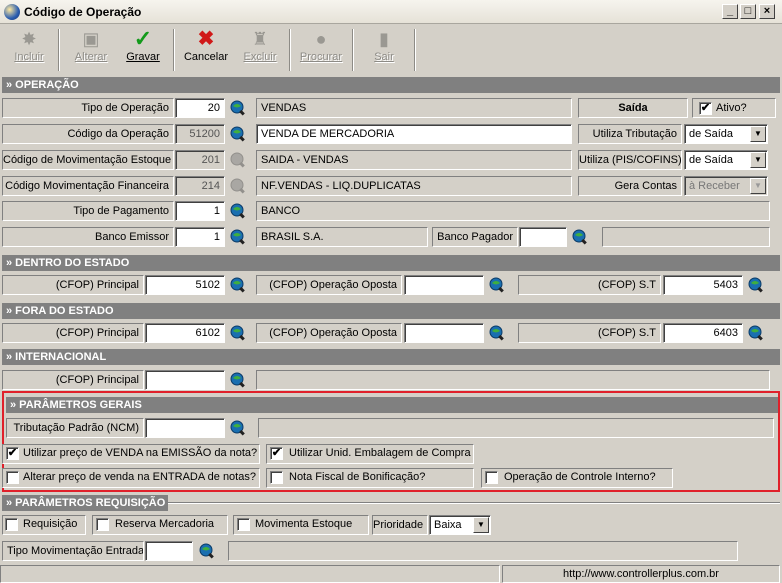 The height and width of the screenshot is (583, 782). I want to click on prioridade-select: Baixa ▼, so click(460, 525).